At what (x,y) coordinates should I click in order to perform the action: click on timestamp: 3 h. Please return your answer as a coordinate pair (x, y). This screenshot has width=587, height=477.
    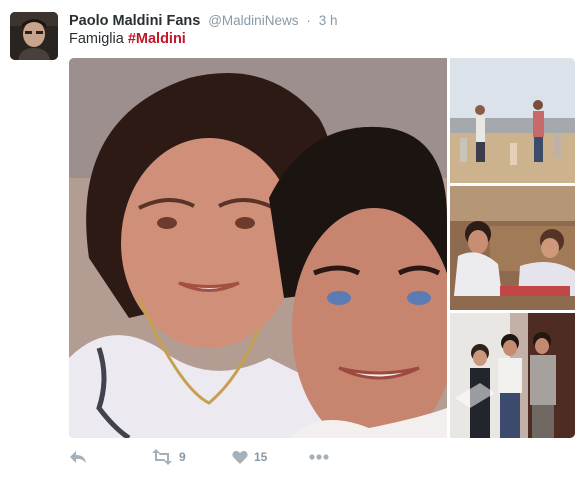
    Looking at the image, I should click on (328, 20).